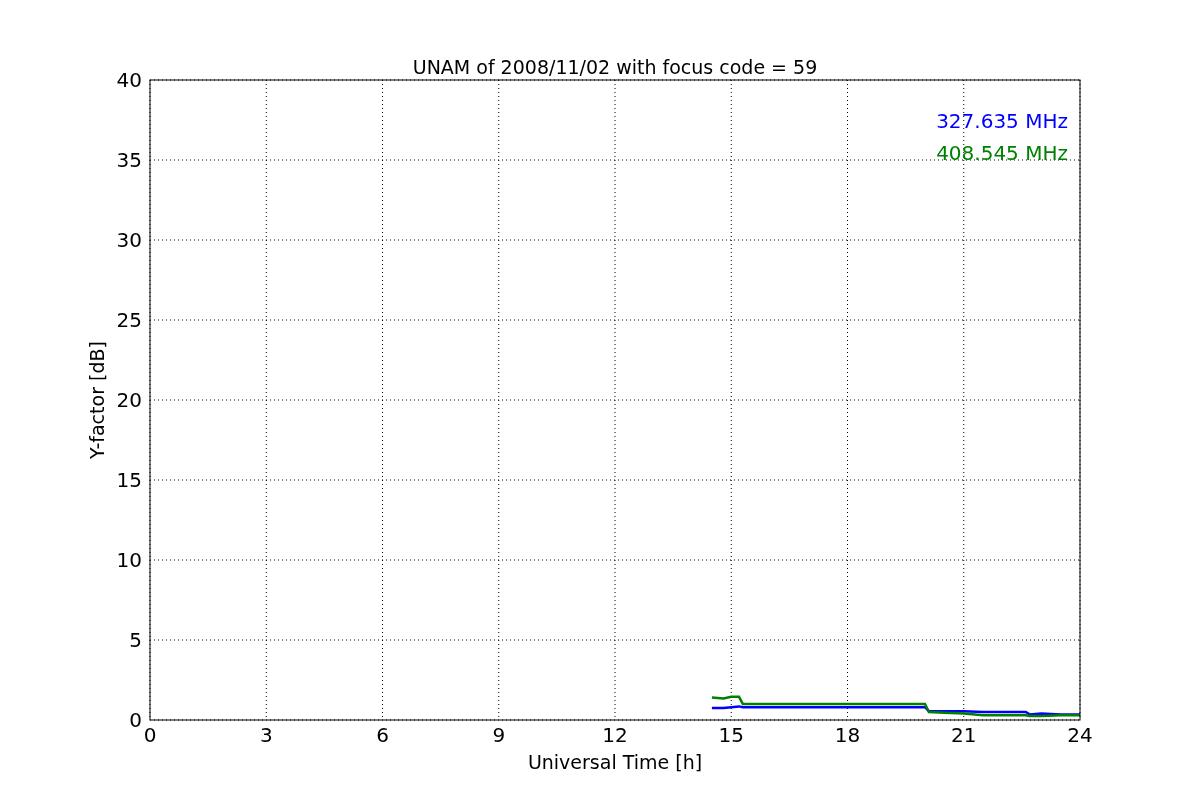 The width and height of the screenshot is (1200, 800). What do you see at coordinates (1002, 153) in the screenshot?
I see `legend-label: 408.545 MHz` at bounding box center [1002, 153].